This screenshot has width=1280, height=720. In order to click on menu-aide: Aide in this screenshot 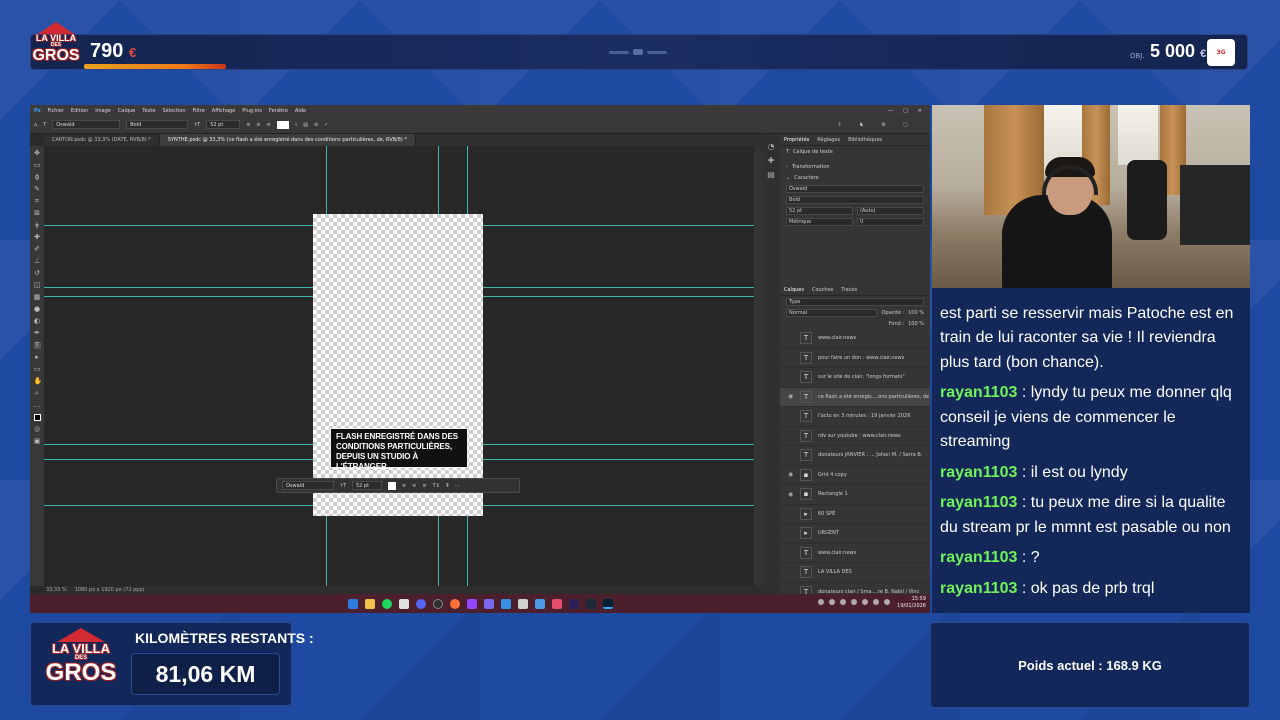, I will do `click(300, 111)`.